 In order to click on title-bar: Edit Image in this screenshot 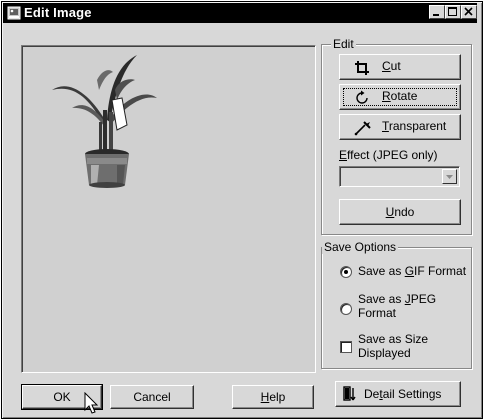, I will do `click(240, 13)`.